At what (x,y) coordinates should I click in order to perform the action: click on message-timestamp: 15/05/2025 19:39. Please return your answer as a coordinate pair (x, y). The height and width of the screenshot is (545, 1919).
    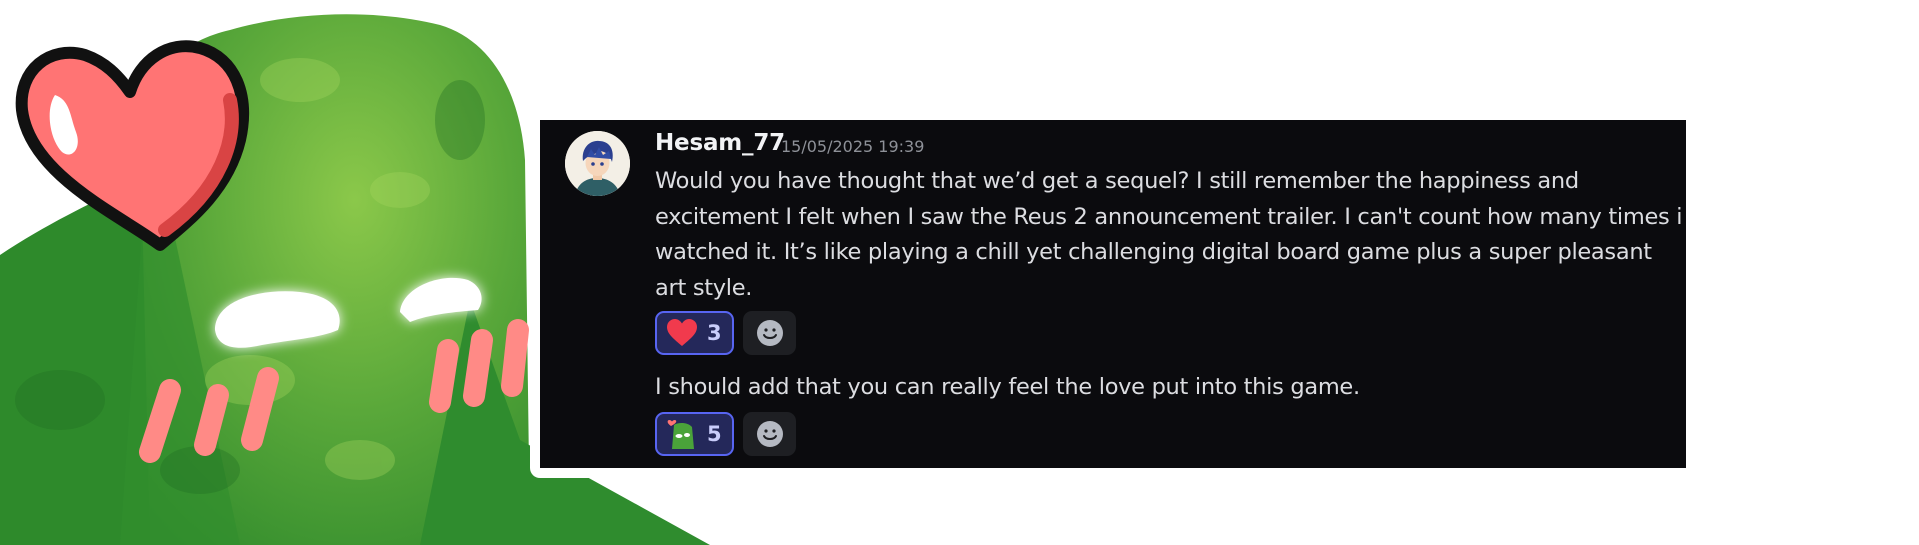
    Looking at the image, I should click on (853, 146).